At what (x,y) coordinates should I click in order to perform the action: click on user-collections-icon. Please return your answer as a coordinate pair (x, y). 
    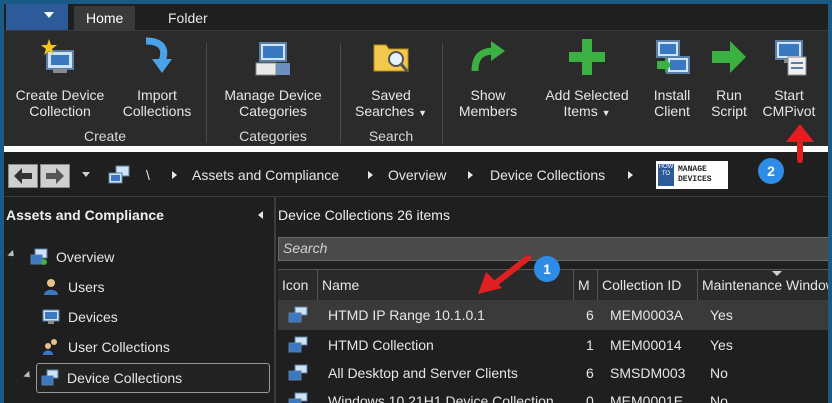
    Looking at the image, I should click on (50, 347).